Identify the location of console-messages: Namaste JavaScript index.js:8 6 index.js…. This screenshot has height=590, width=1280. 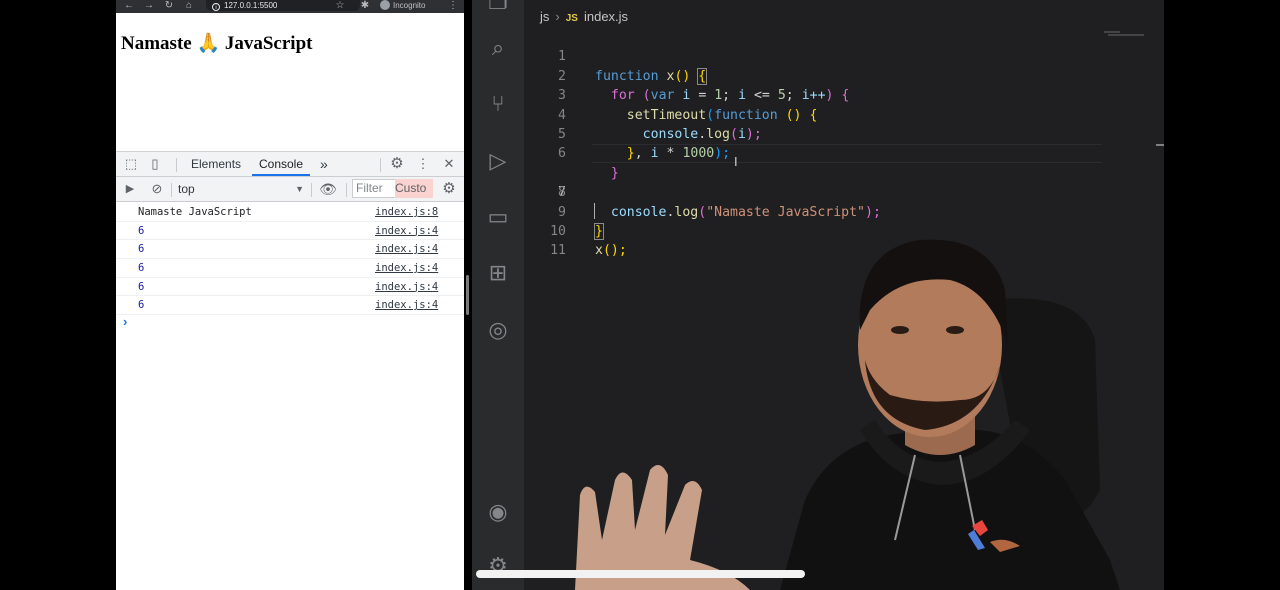
(290, 259).